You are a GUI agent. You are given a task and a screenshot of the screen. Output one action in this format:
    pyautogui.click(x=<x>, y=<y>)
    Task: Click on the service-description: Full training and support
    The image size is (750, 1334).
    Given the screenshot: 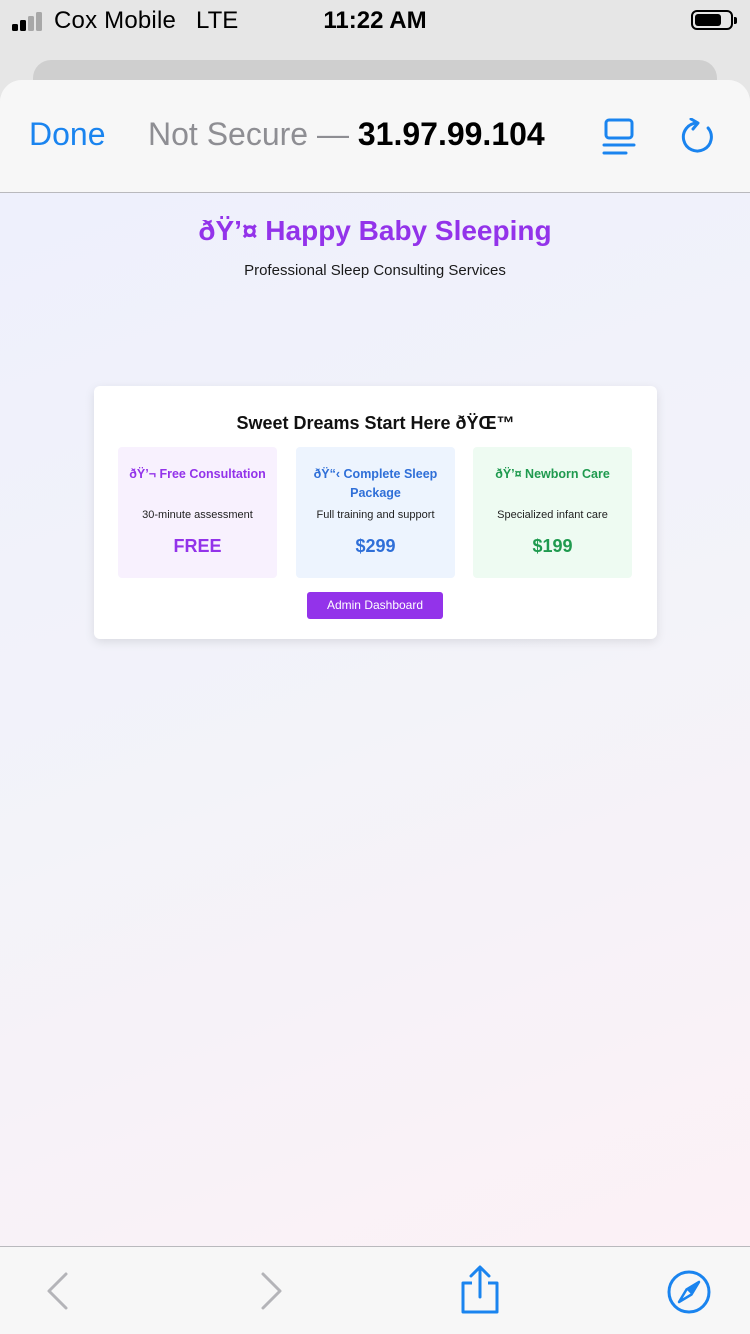 What is the action you would take?
    pyautogui.click(x=375, y=515)
    